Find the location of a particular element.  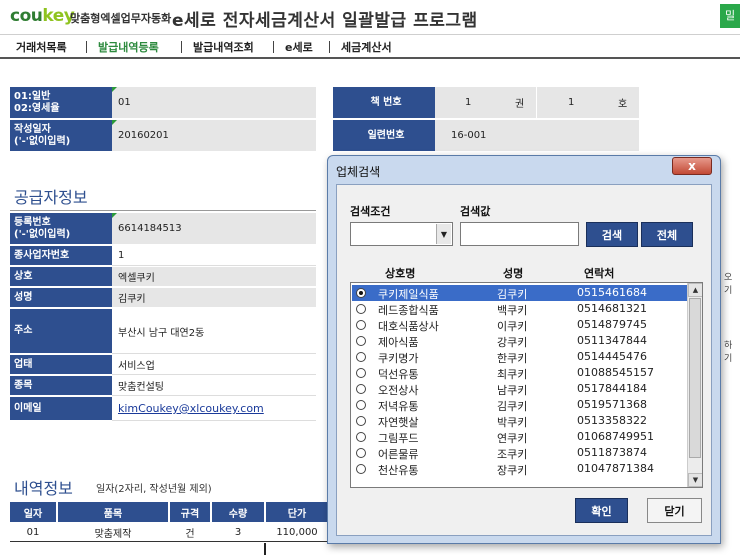

list-item: 오전상사 남쿠키 0517844184 is located at coordinates (519, 389).